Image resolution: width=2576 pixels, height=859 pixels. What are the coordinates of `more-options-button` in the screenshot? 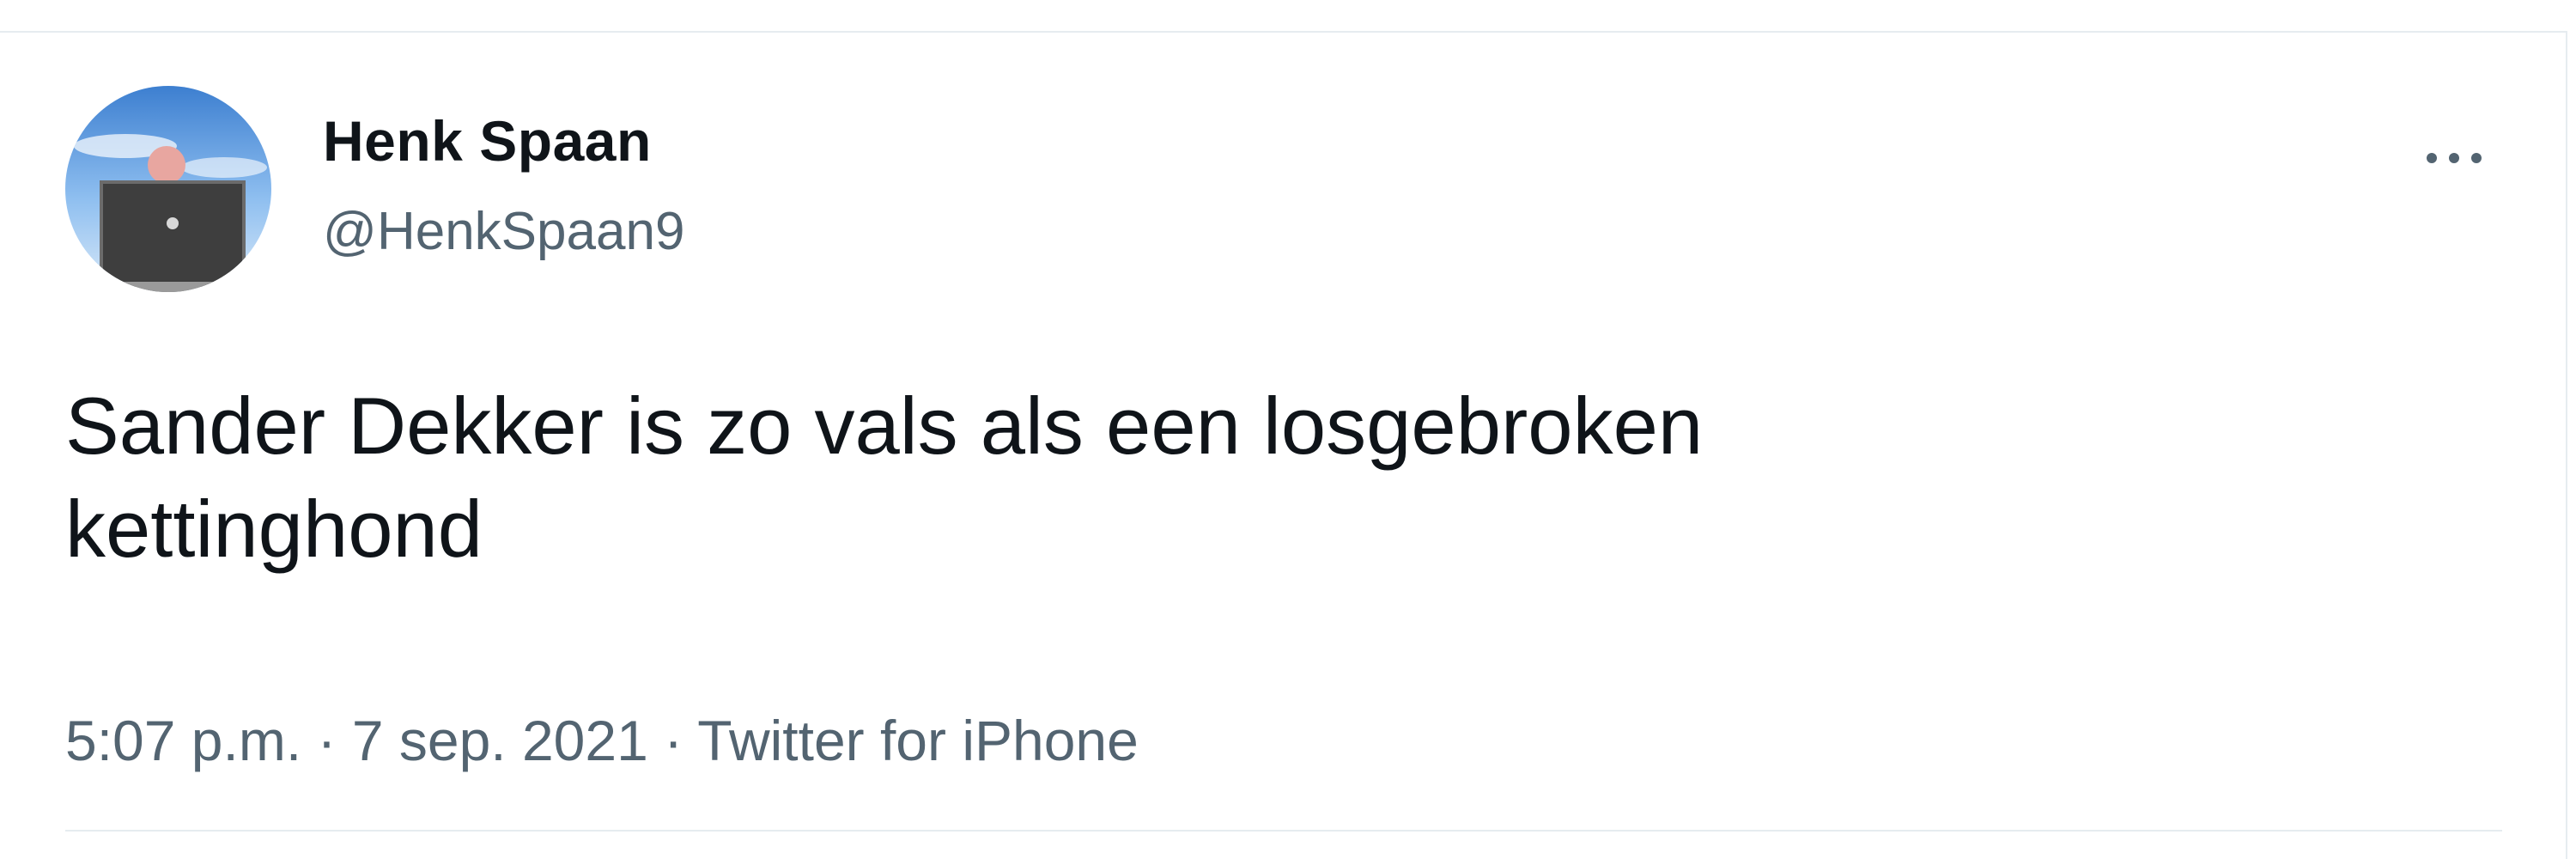 It's located at (2454, 158).